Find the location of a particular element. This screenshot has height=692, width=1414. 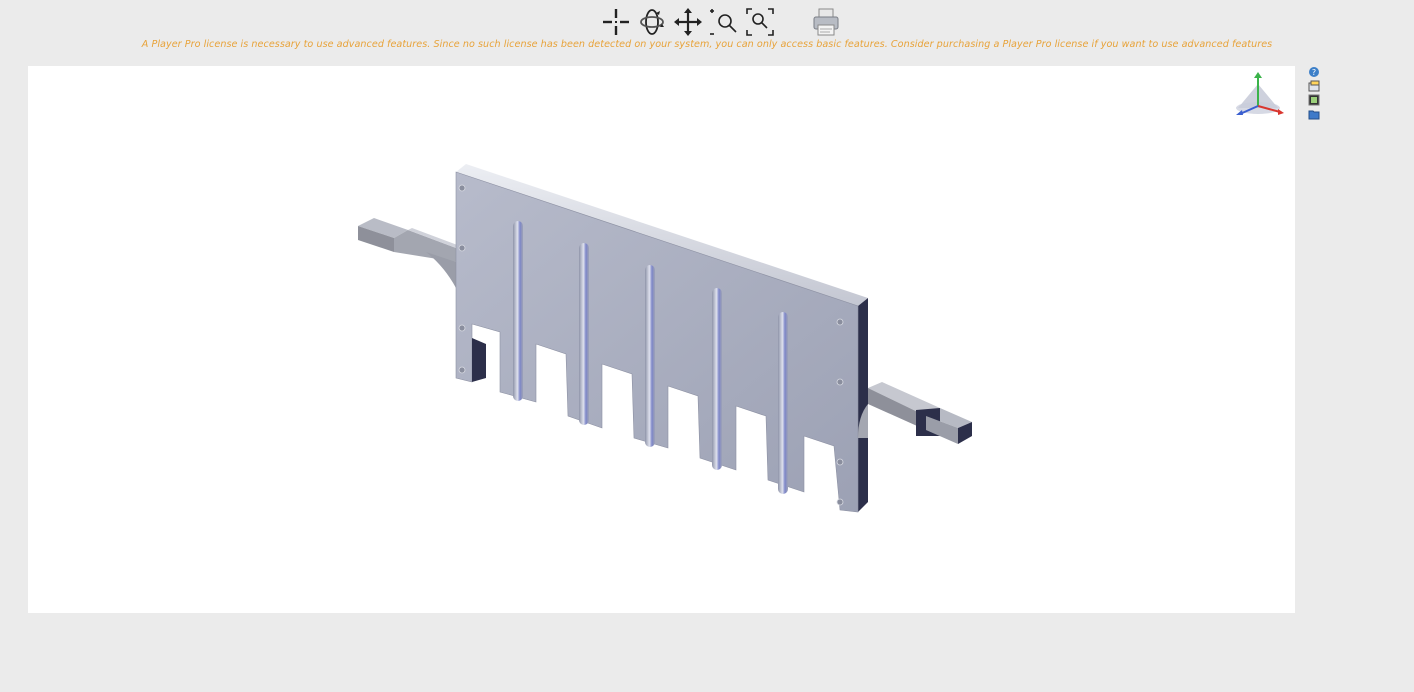

viewer-toolbar is located at coordinates (721, 22).